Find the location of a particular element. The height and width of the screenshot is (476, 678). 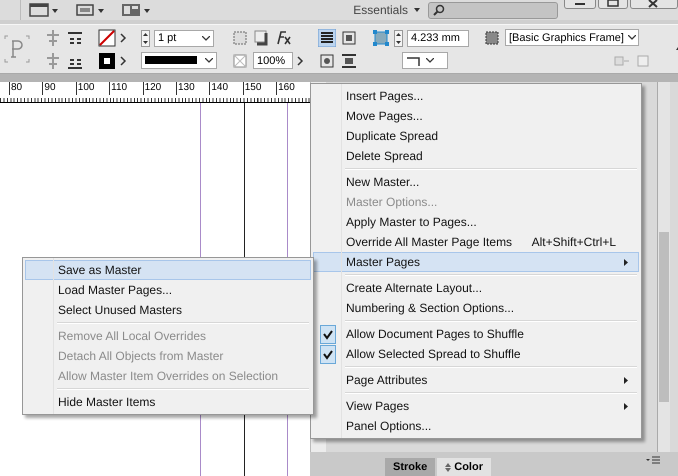

panel-tab: Color is located at coordinates (464, 467).